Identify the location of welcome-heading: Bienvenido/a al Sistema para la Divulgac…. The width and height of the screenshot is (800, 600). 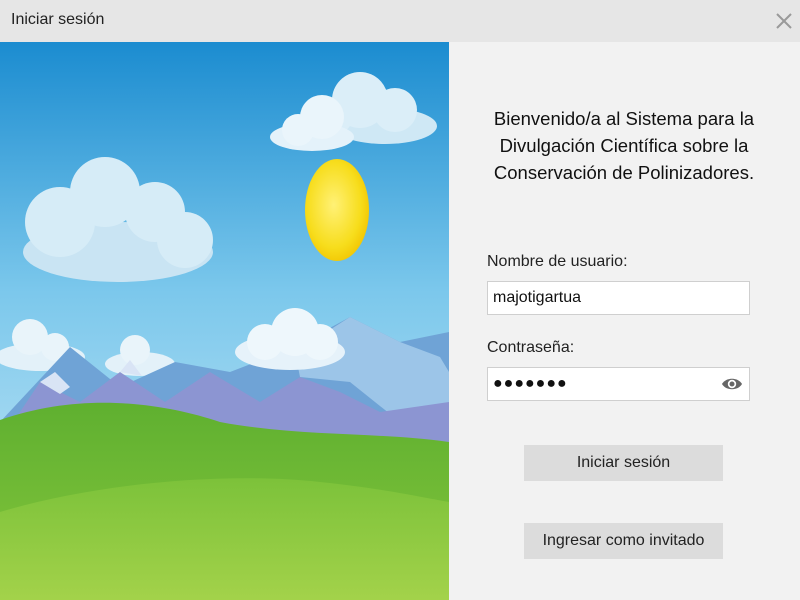
(624, 145).